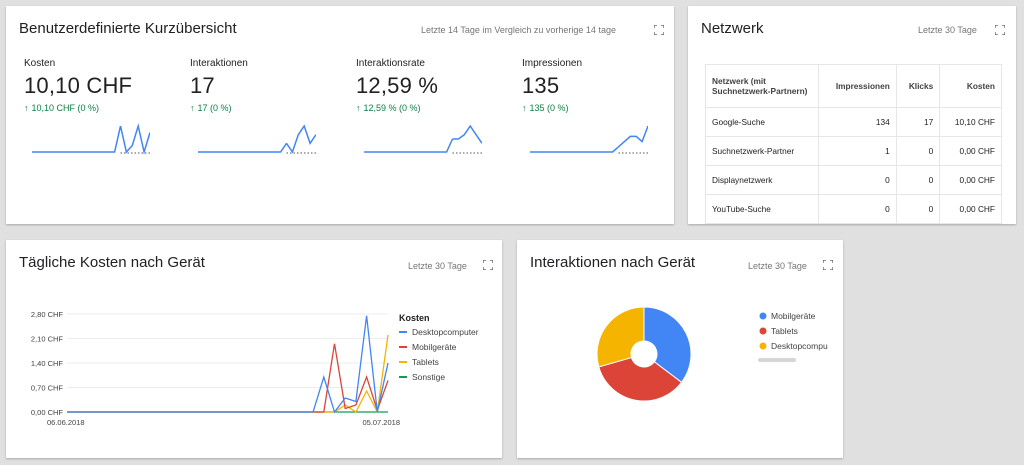 The width and height of the screenshot is (1024, 465). Describe the element at coordinates (712, 354) in the screenshot. I see `interactions-donut-chart: Mobilgeräte Tablets Desktopcompu` at that location.